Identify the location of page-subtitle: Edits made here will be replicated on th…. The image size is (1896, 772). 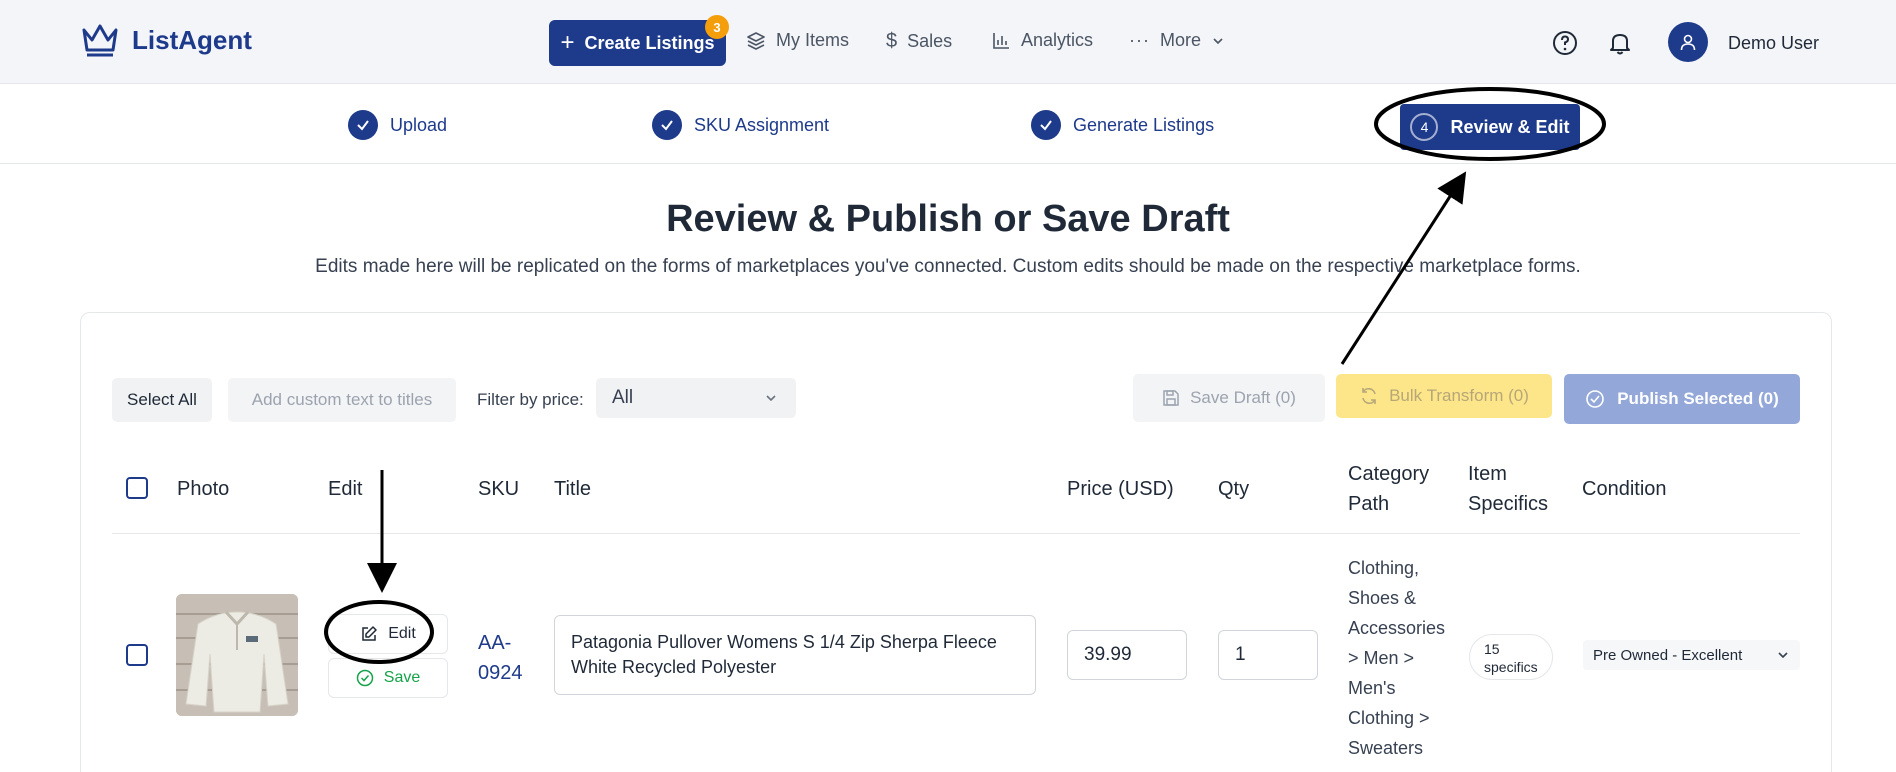
(948, 266).